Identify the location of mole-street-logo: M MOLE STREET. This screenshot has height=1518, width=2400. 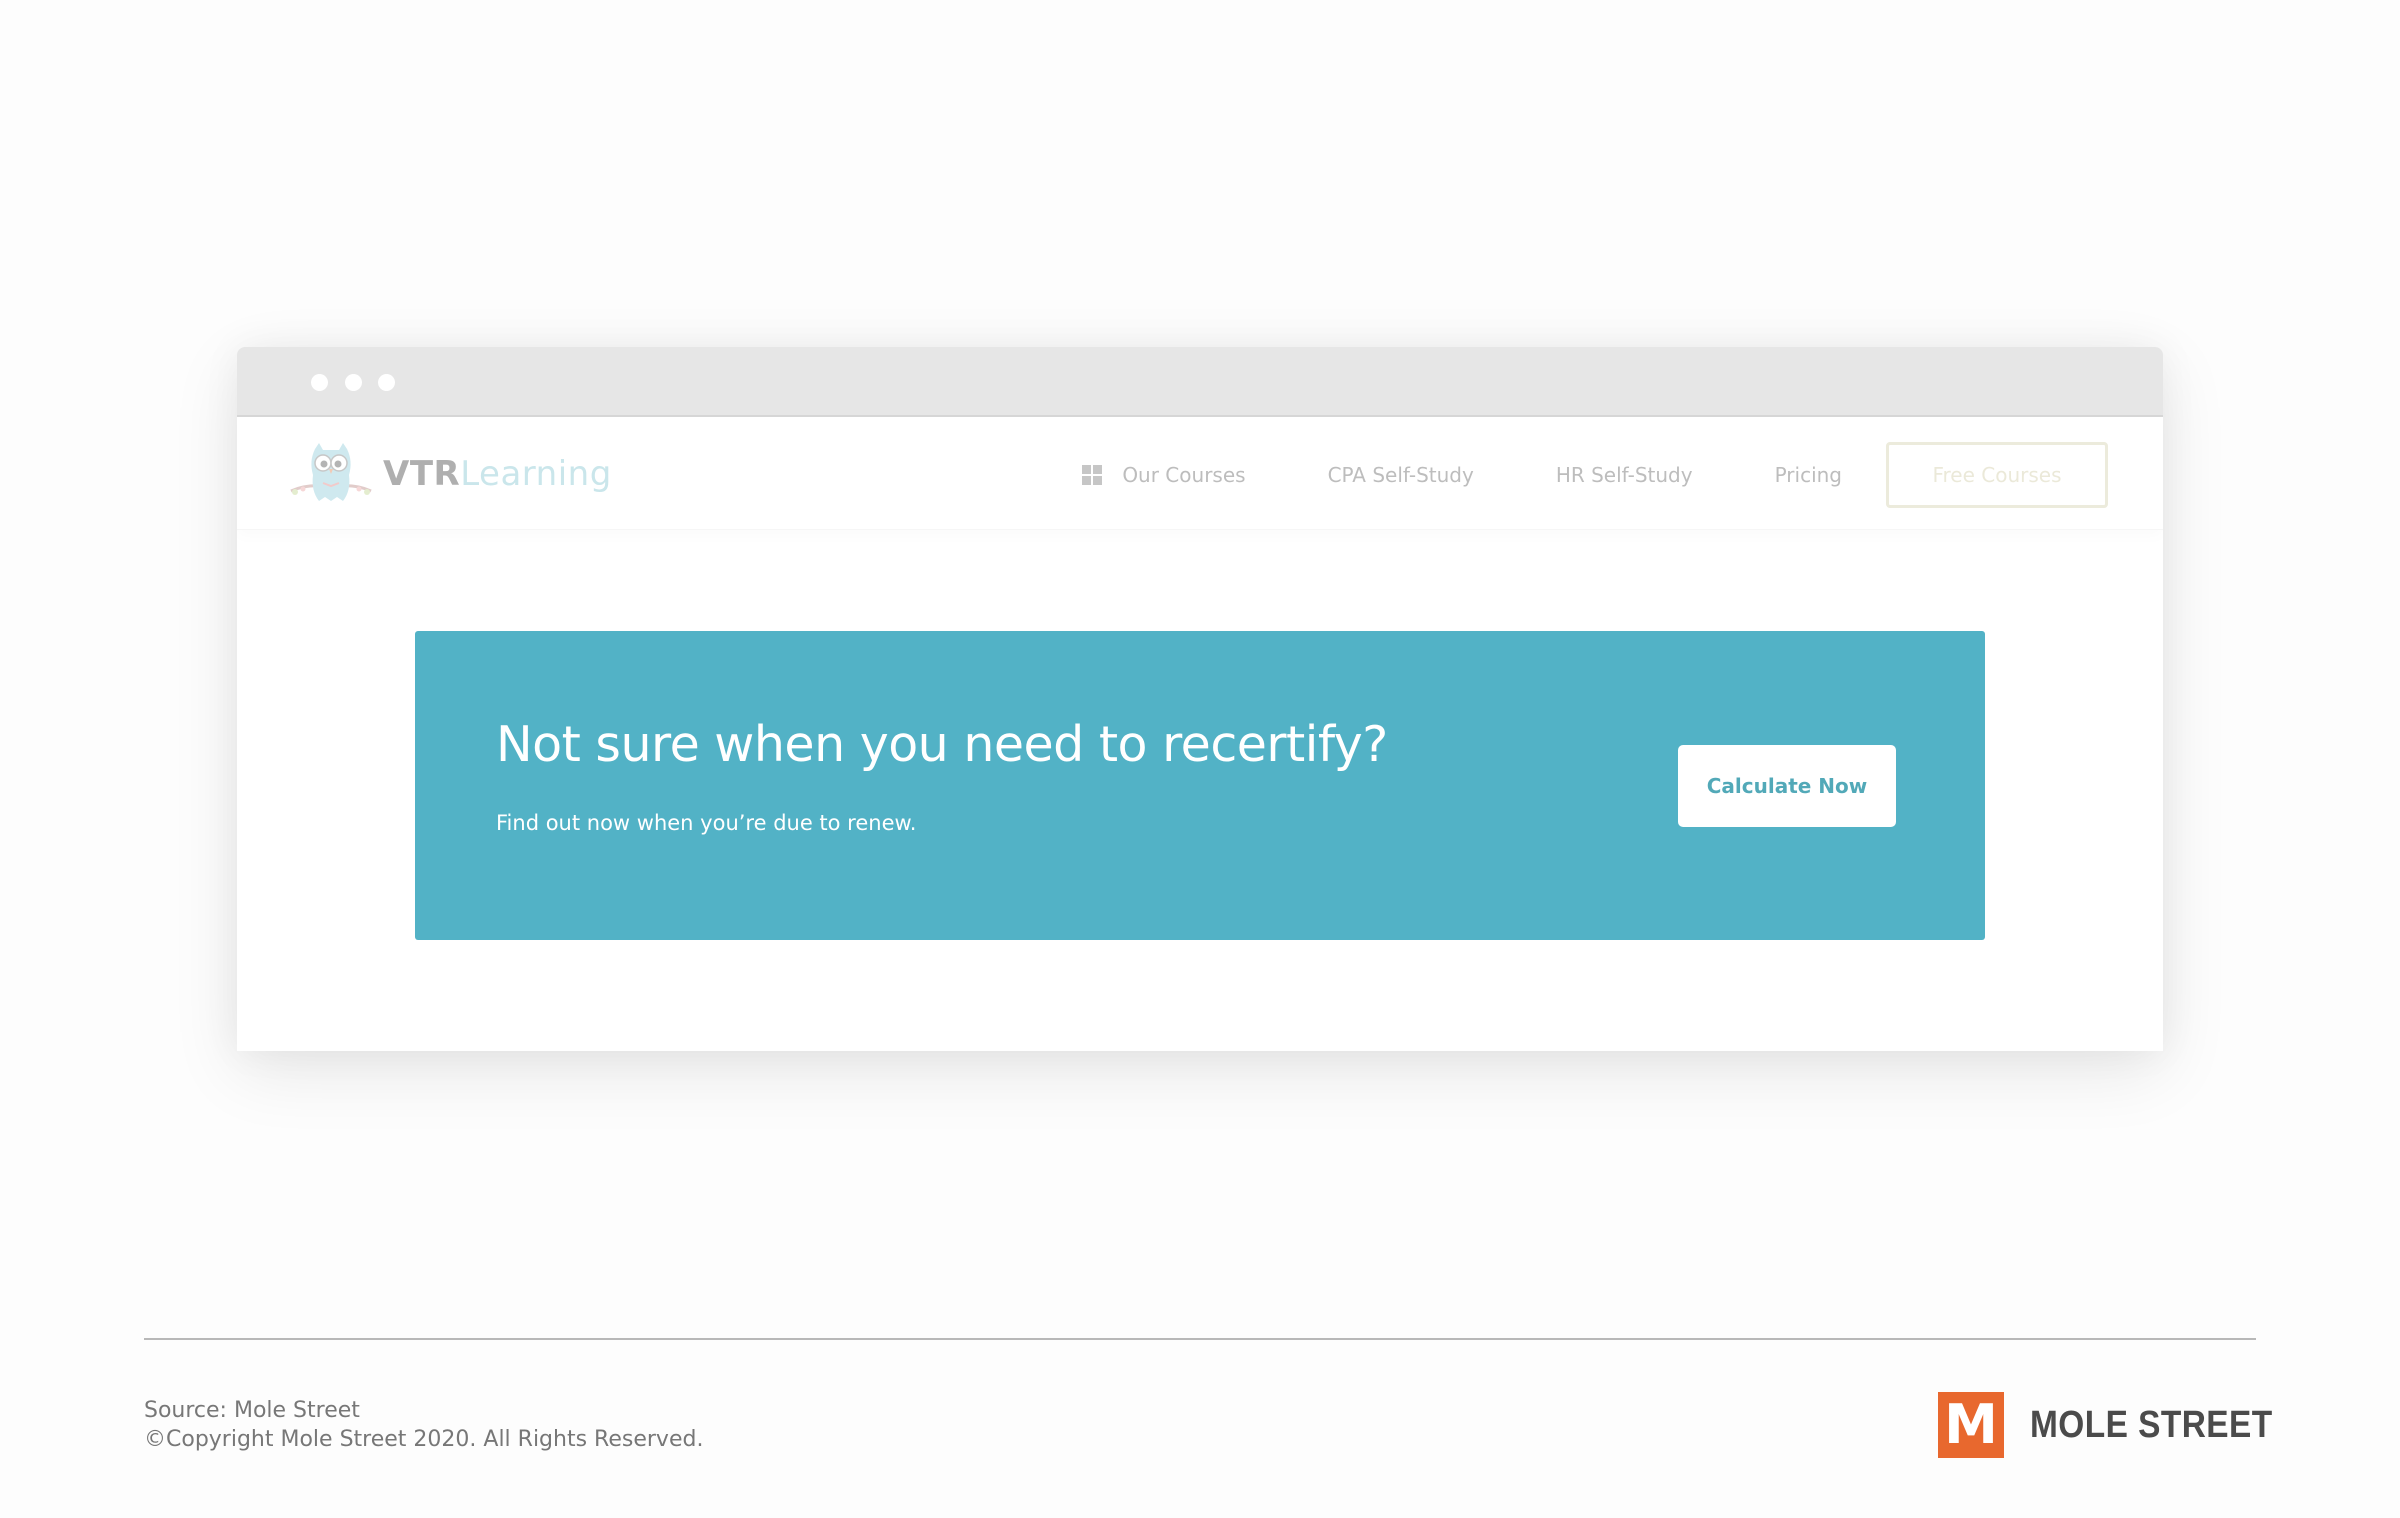
(2122, 1425).